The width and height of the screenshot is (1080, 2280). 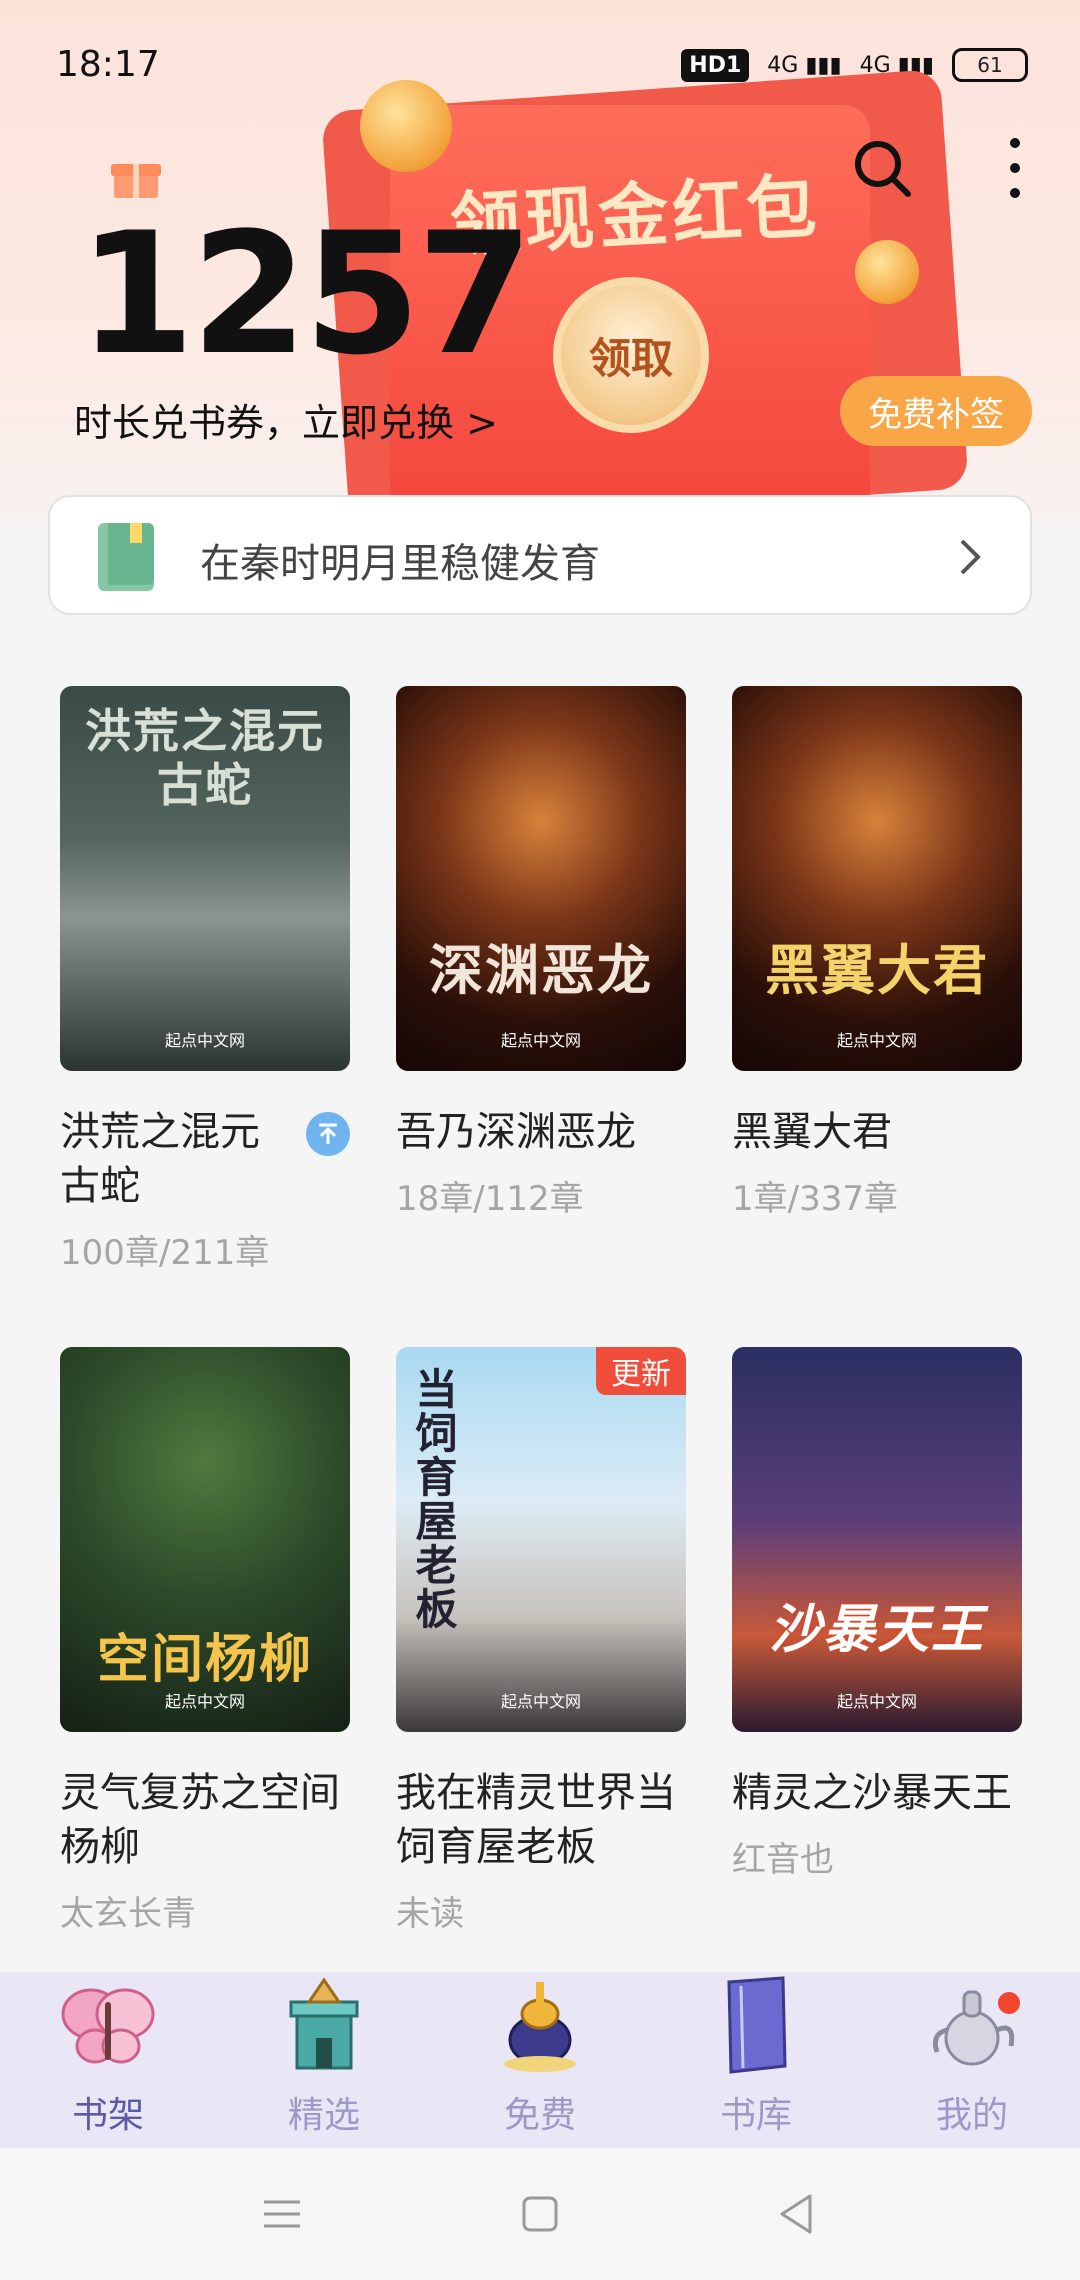 I want to click on claim-button: 领取, so click(x=631, y=355).